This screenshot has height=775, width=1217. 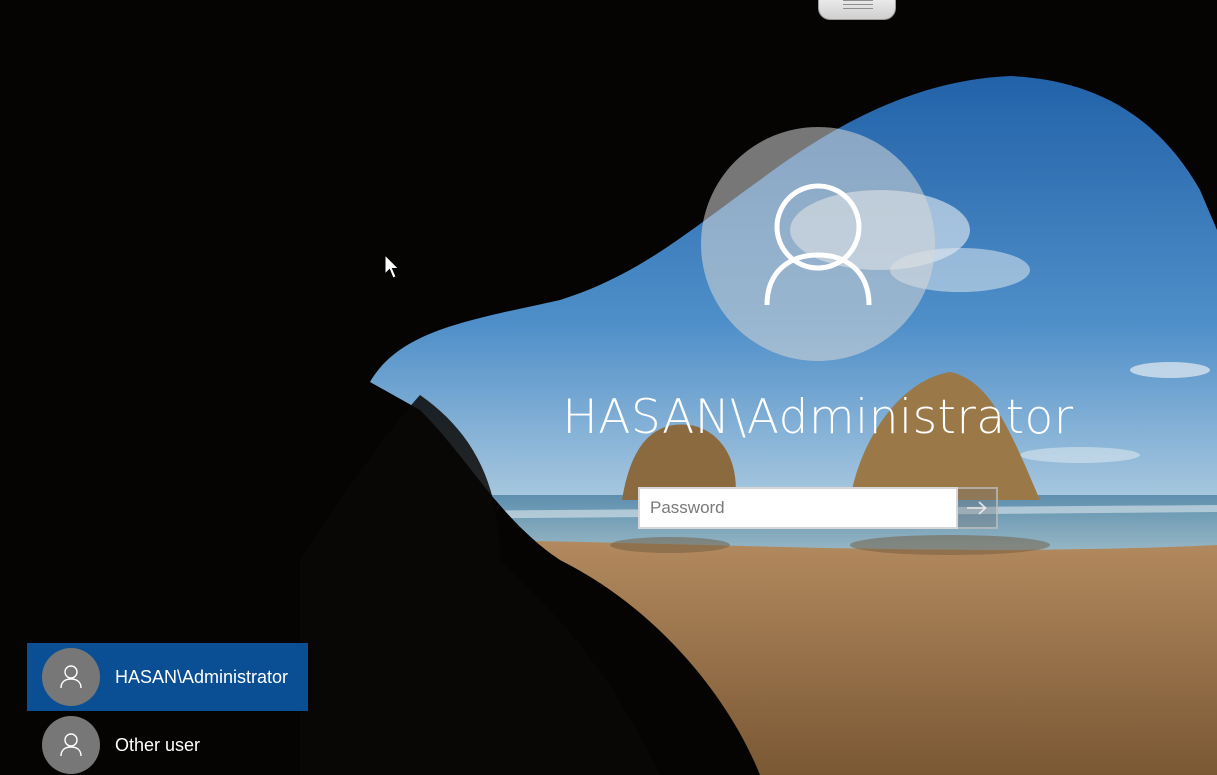 I want to click on submit-button, so click(x=978, y=508).